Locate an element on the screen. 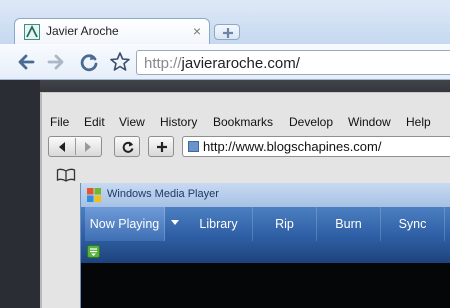 This screenshot has height=308, width=450. inner-address-bar: http://www.blogschapines.com/ is located at coordinates (316, 146).